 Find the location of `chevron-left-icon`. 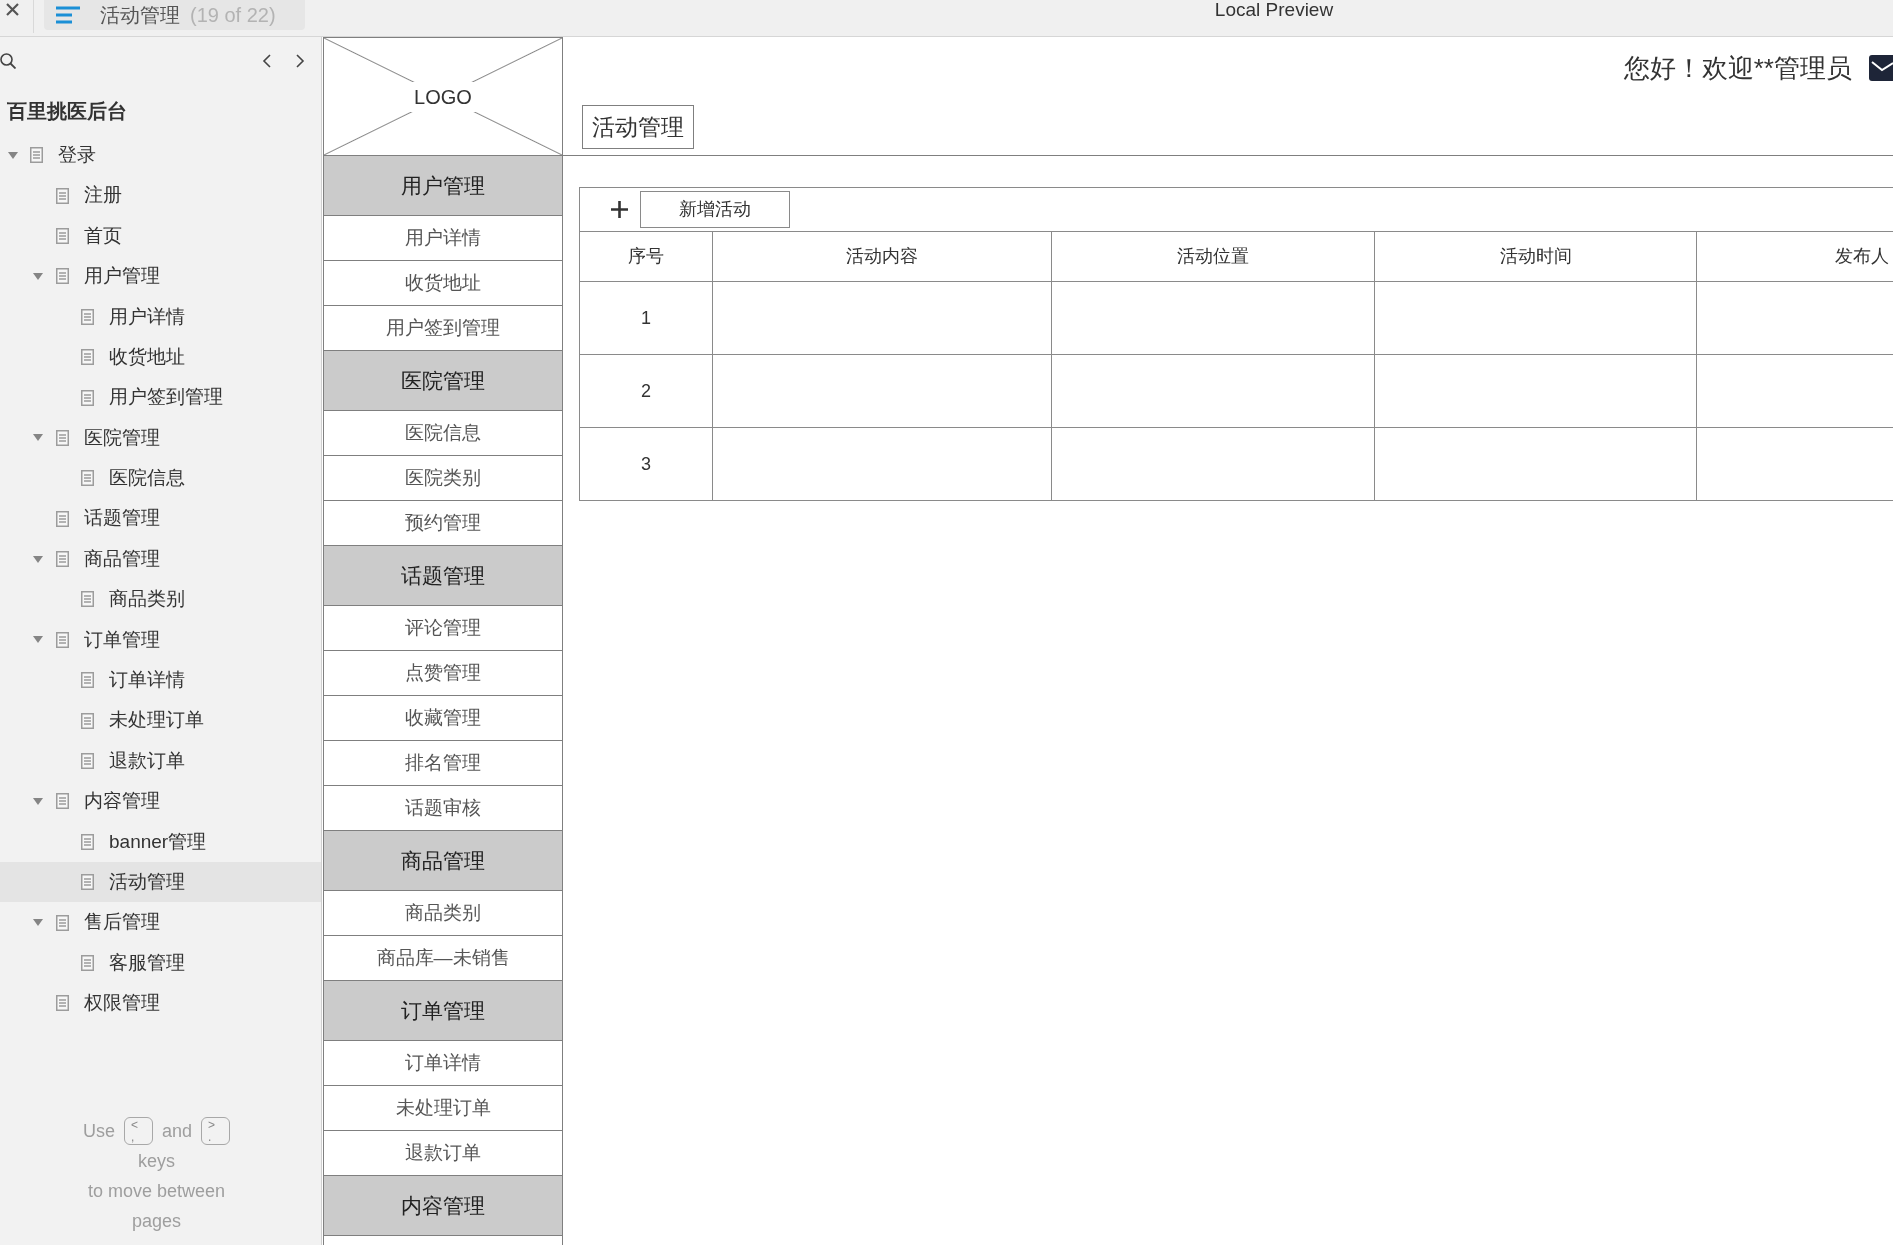

chevron-left-icon is located at coordinates (266, 61).